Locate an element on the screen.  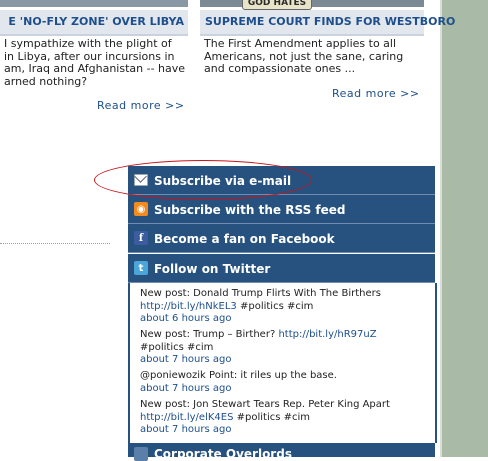
twitter-icon: t is located at coordinates (141, 268).